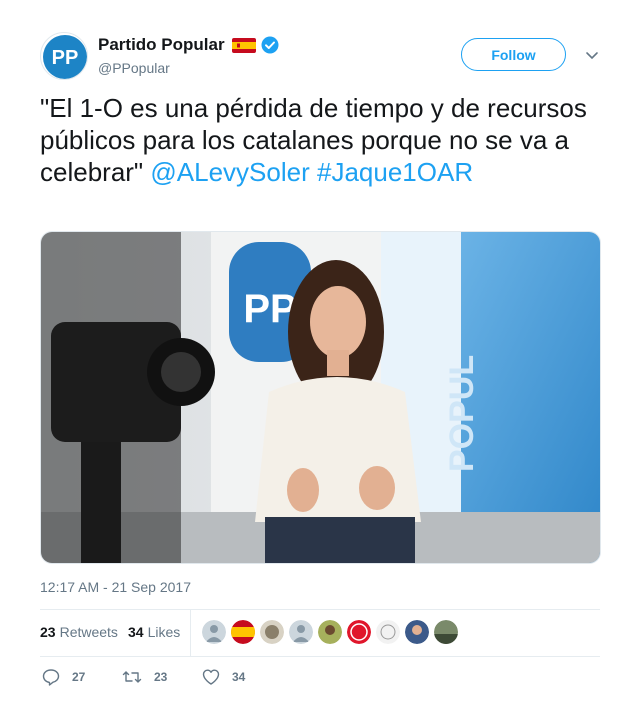  I want to click on tweet-actions: 27 23 34, so click(190, 679).